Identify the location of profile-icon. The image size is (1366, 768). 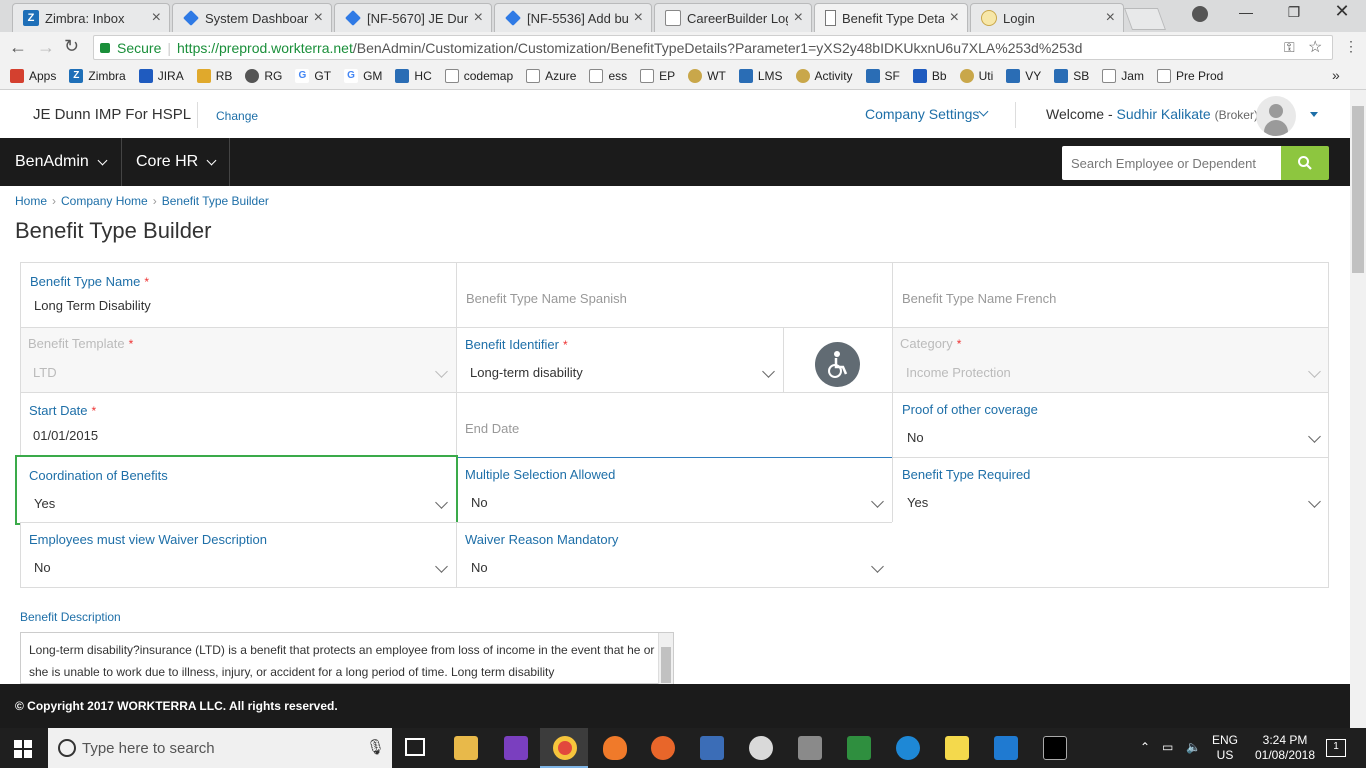
(1200, 14).